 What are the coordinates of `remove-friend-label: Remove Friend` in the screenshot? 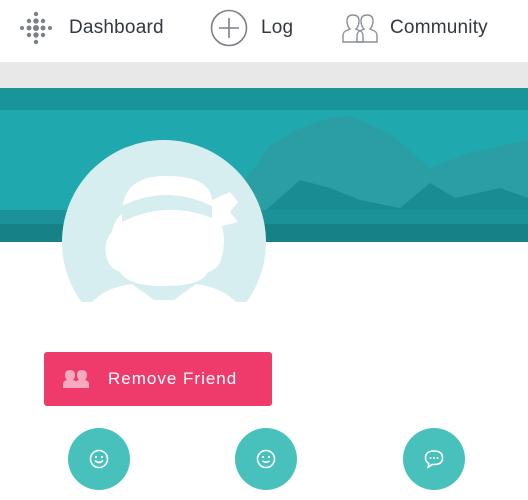 It's located at (173, 378).